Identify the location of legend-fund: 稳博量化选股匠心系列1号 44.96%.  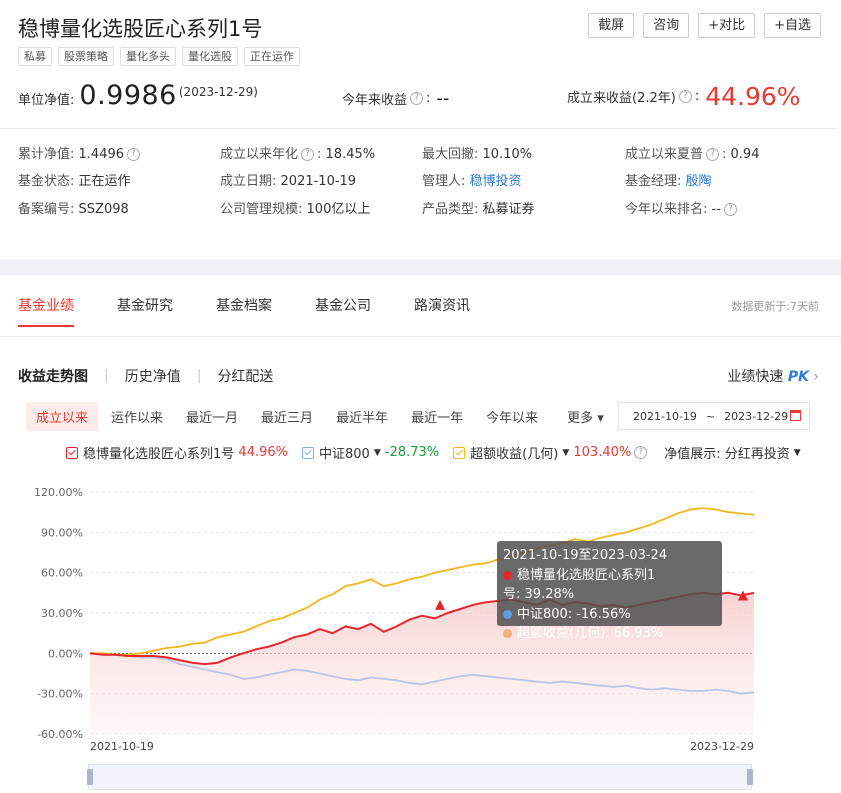
(177, 452).